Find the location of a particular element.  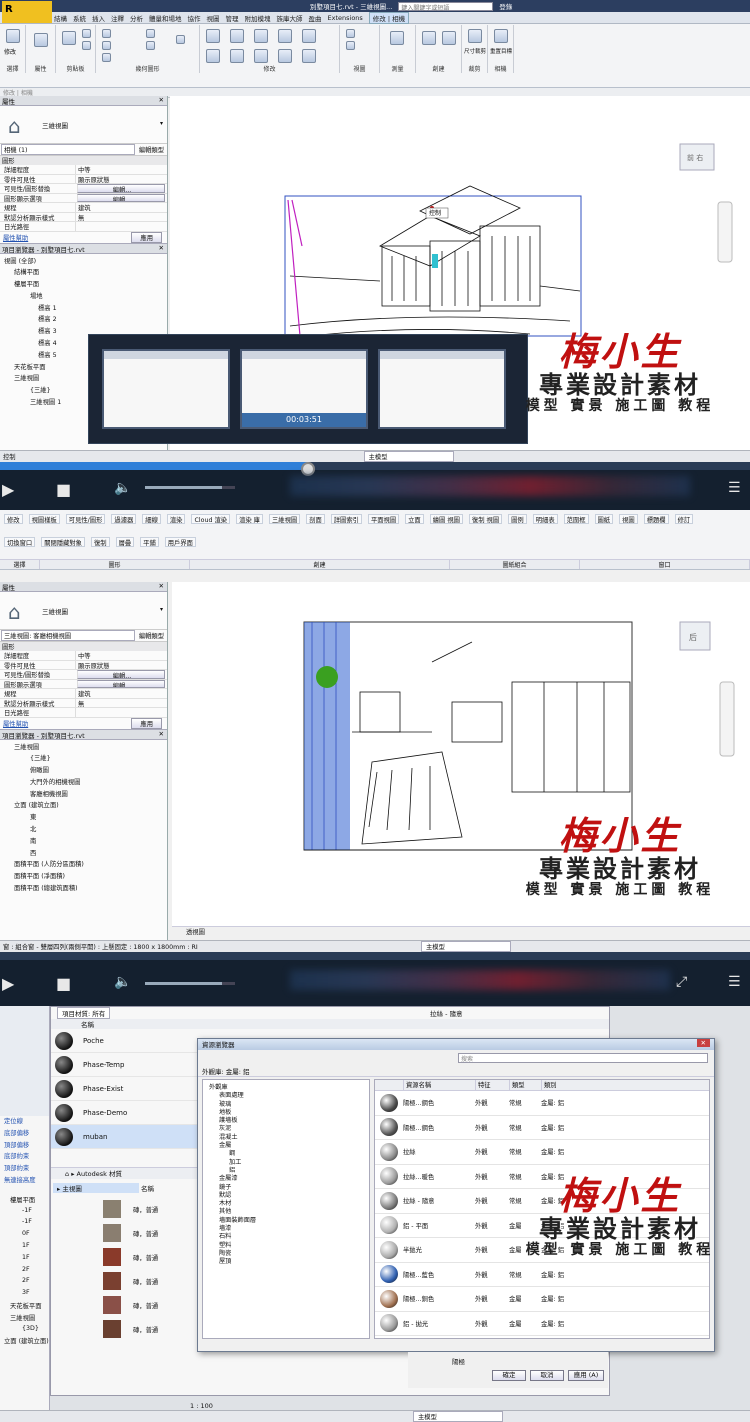

tree-item: 屋頂 is located at coordinates (286, 1260).